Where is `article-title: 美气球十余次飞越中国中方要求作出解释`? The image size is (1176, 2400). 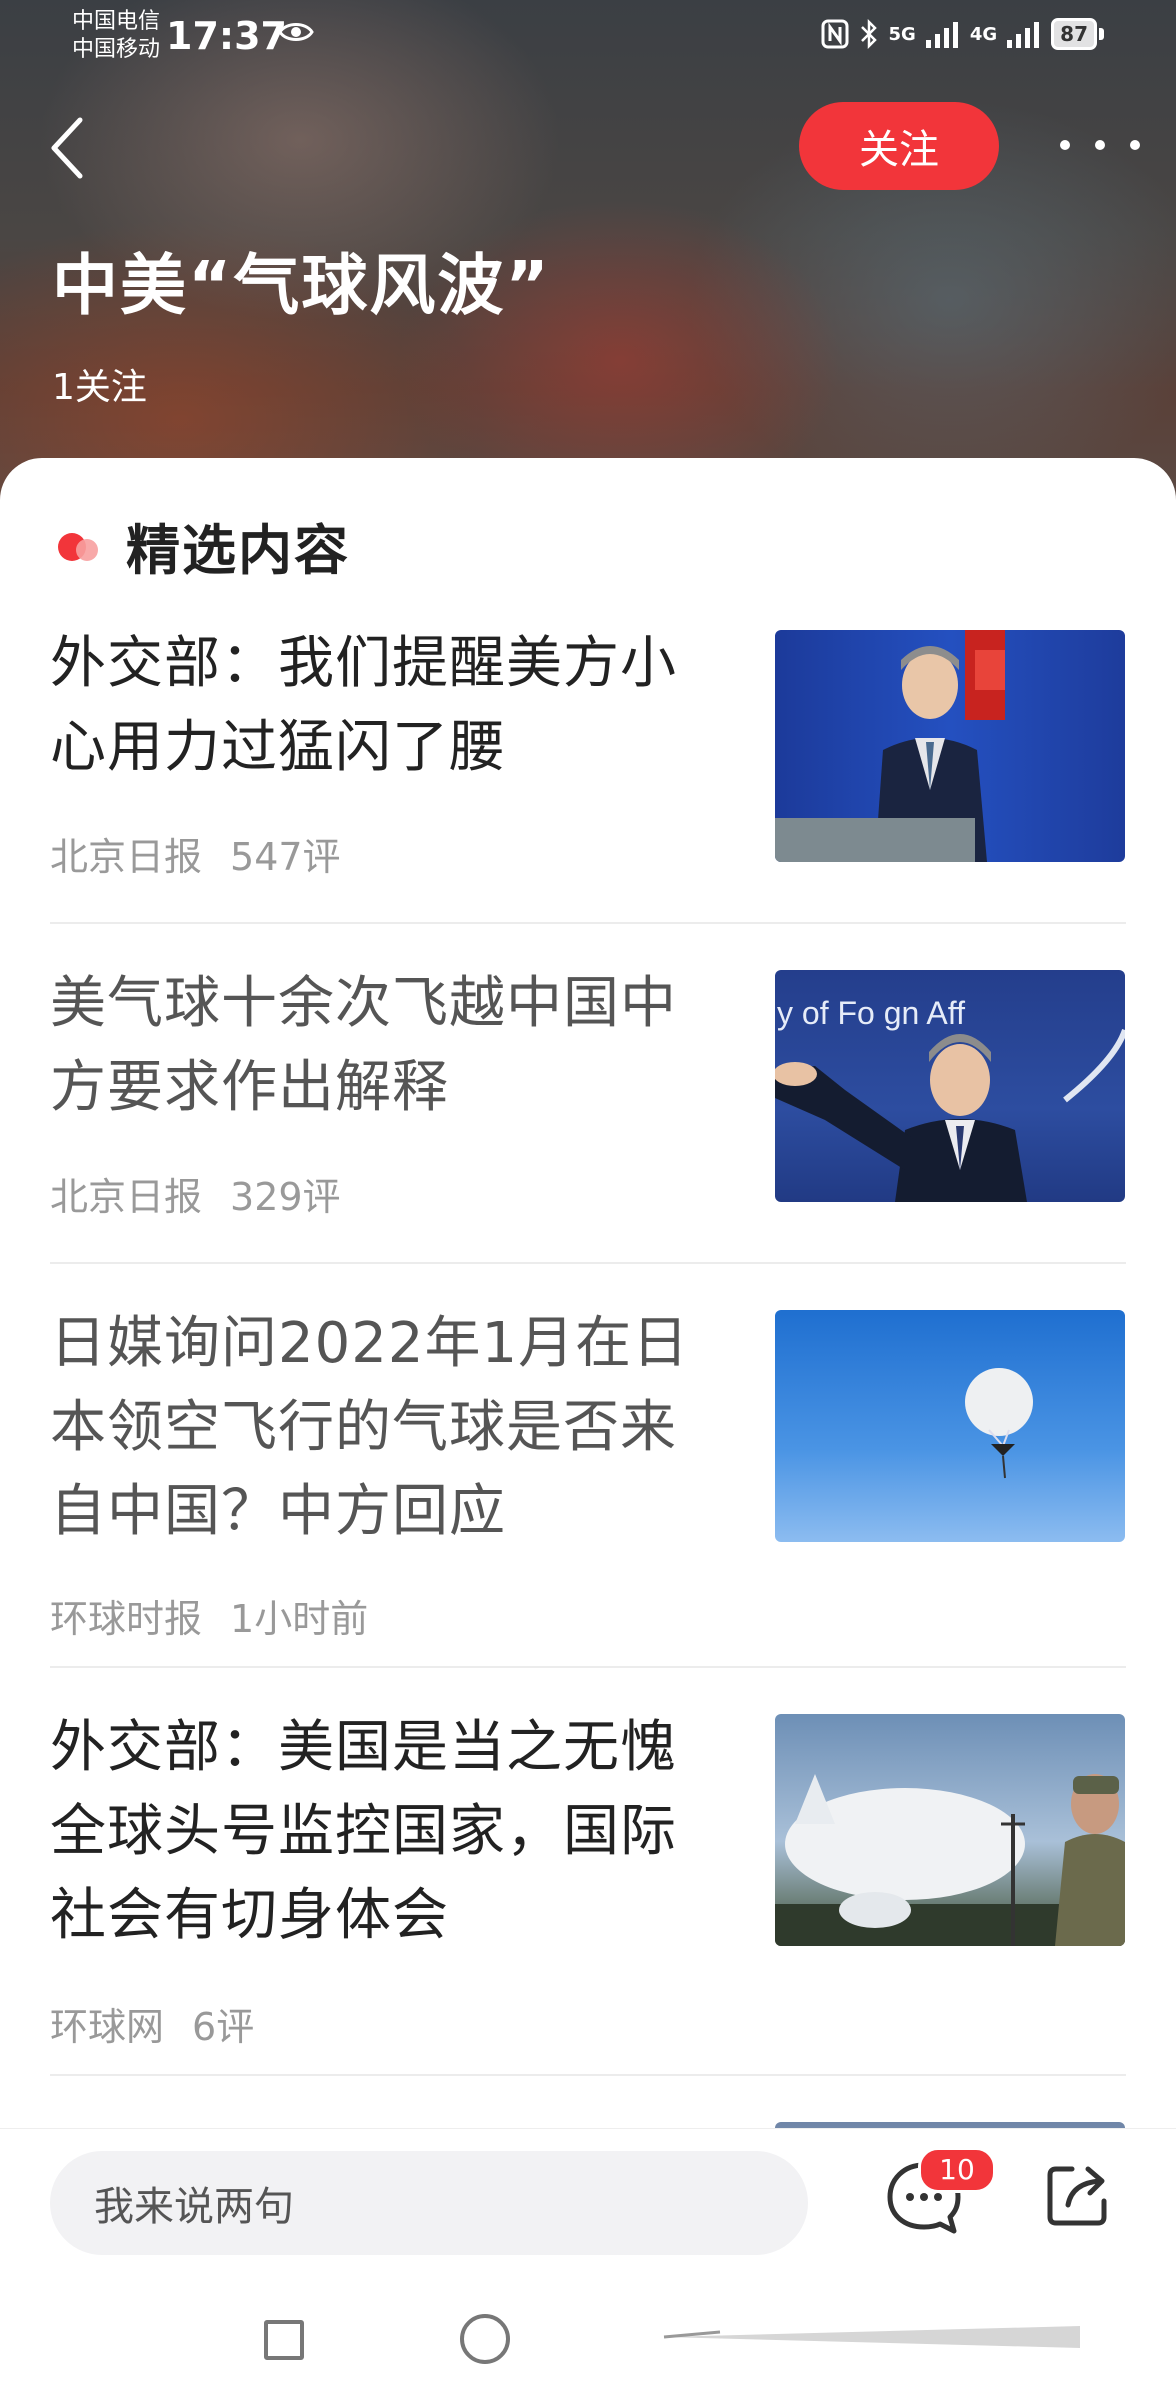 article-title: 美气球十余次飞越中国中方要求作出解释 is located at coordinates (363, 1045).